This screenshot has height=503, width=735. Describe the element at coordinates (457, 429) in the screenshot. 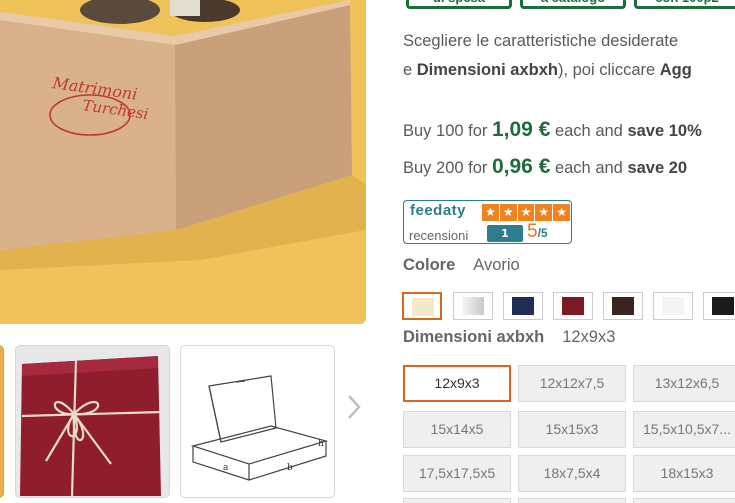

I see `size-option: 15x14x5` at that location.